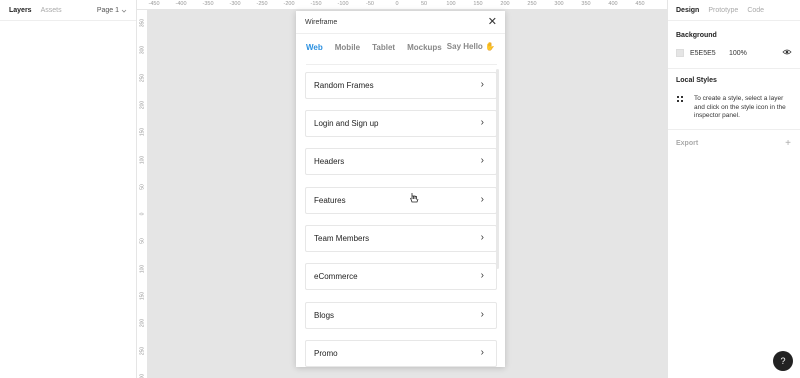 The height and width of the screenshot is (378, 800). Describe the element at coordinates (400, 33) in the screenshot. I see `header-divider` at that location.